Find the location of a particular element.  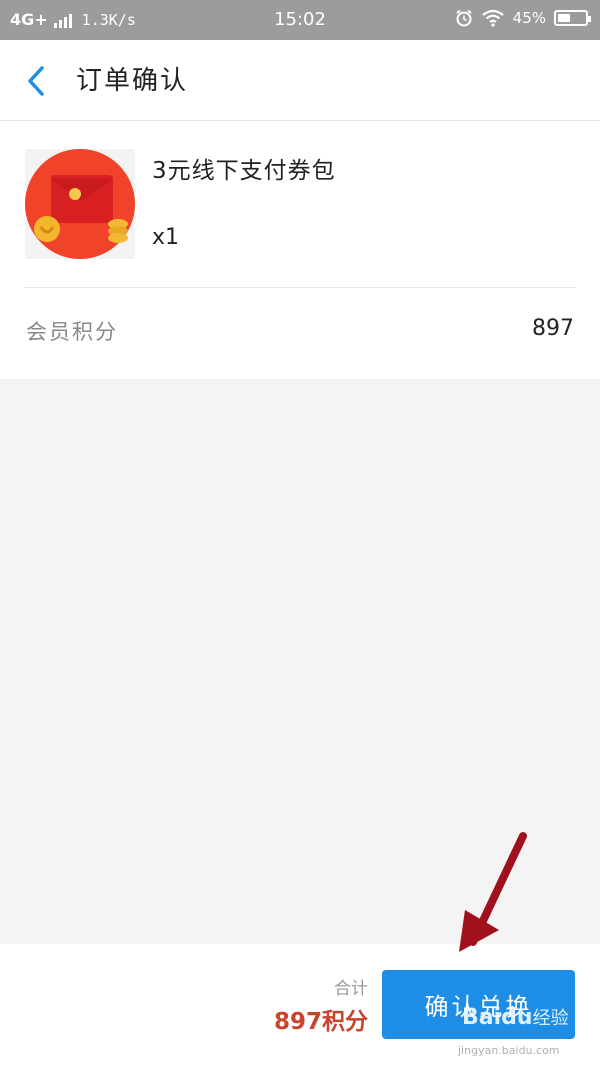

divider is located at coordinates (300, 287).